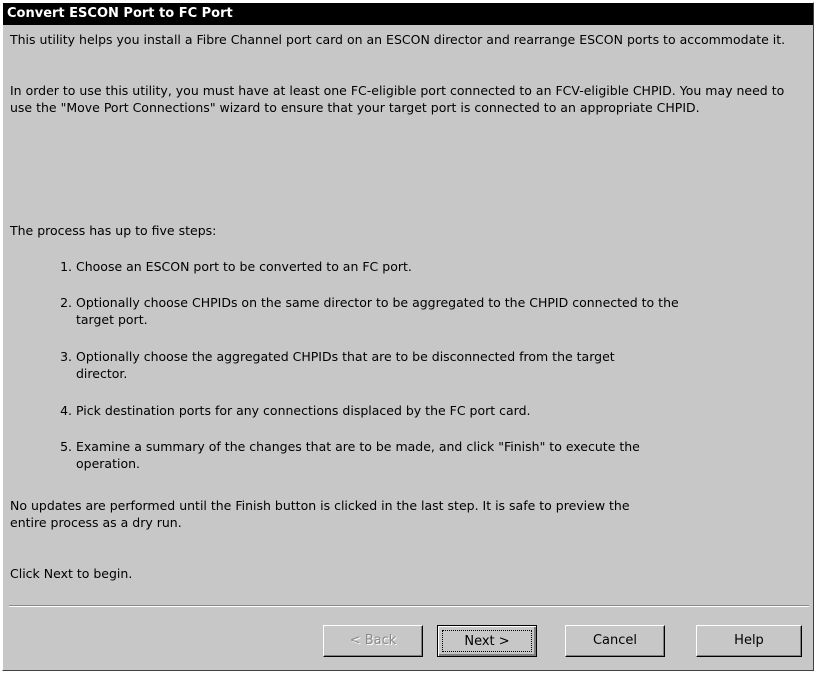 This screenshot has width=816, height=673. What do you see at coordinates (408, 14) in the screenshot?
I see `dialog-title: Convert ESCON Port to FC Port` at bounding box center [408, 14].